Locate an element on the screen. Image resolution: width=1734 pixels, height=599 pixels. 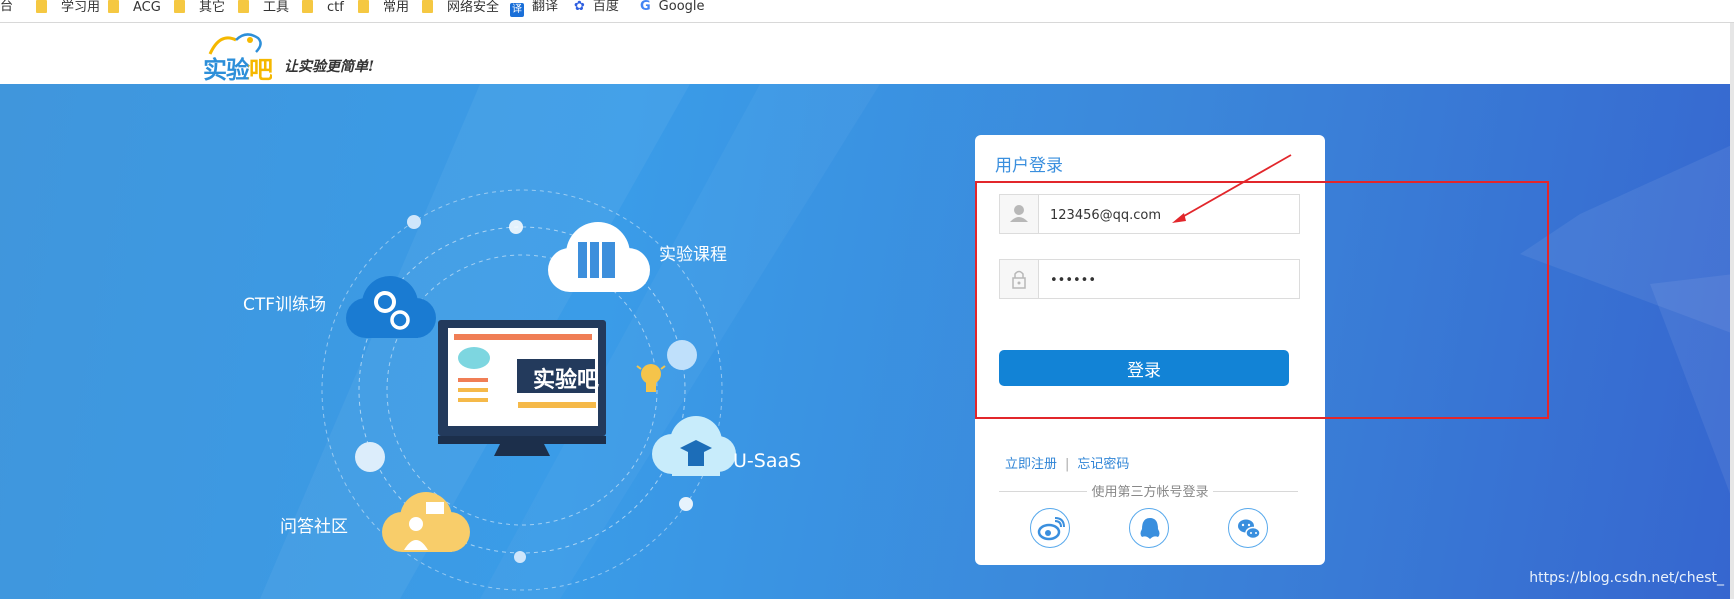
page-scrollbar is located at coordinates (1732, 311).